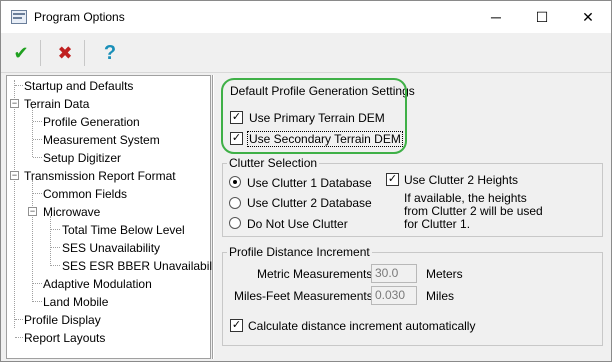  Describe the element at coordinates (473, 211) in the screenshot. I see `clutter-note-line2: from Clutter 2 will be used` at that location.